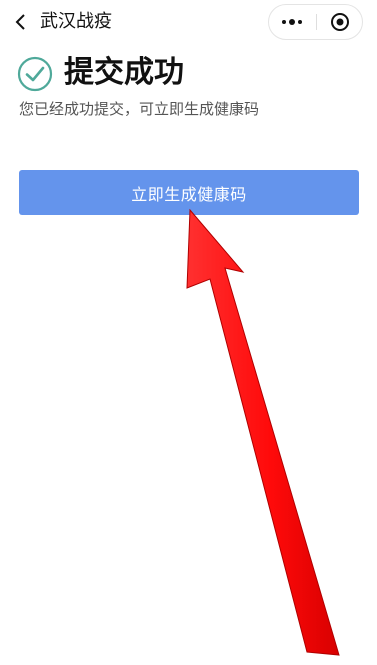 The image size is (377, 665). Describe the element at coordinates (124, 72) in the screenshot. I see `success-title: 提交成功` at that location.